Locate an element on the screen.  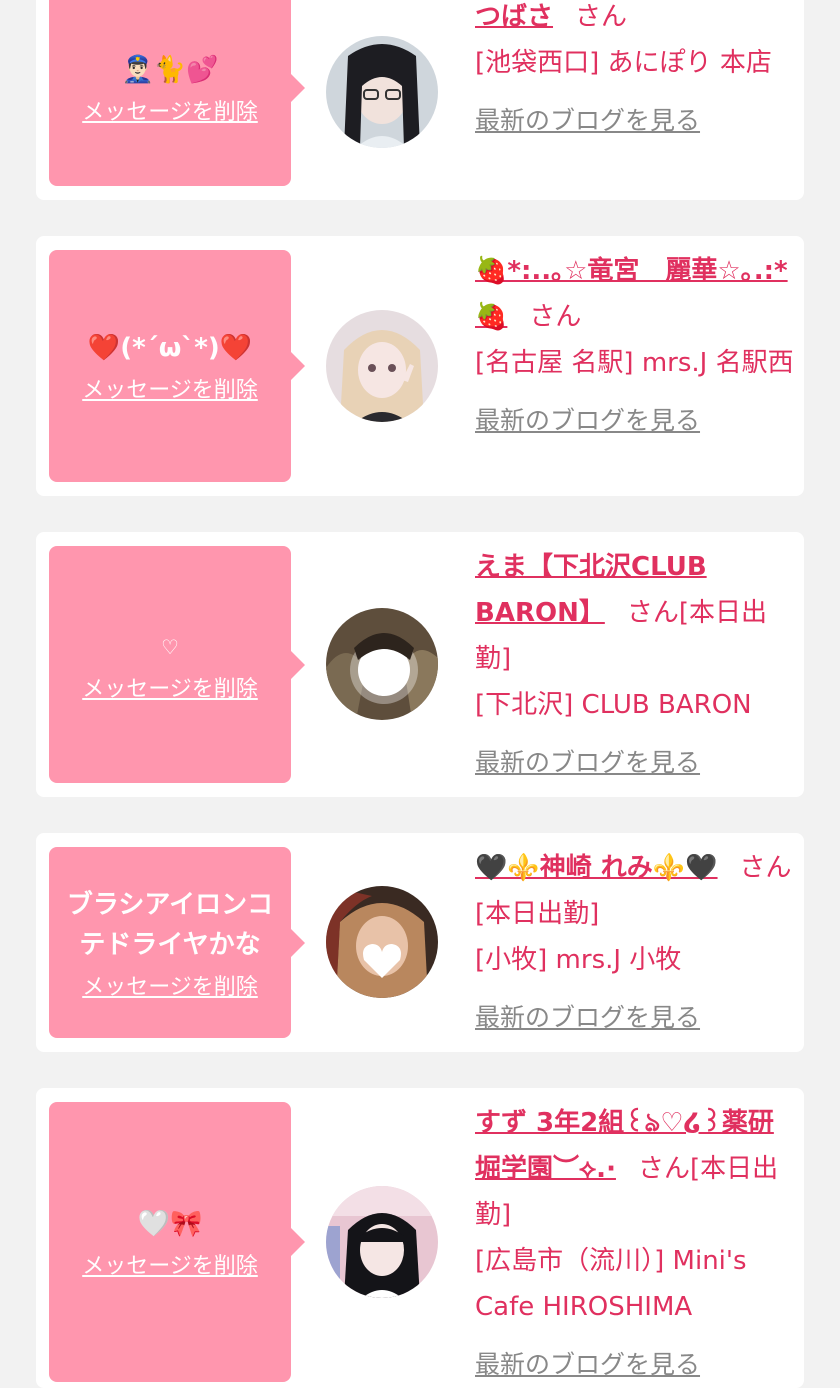
shop-text: [下北沢] CLUB BARON is located at coordinates (613, 705).